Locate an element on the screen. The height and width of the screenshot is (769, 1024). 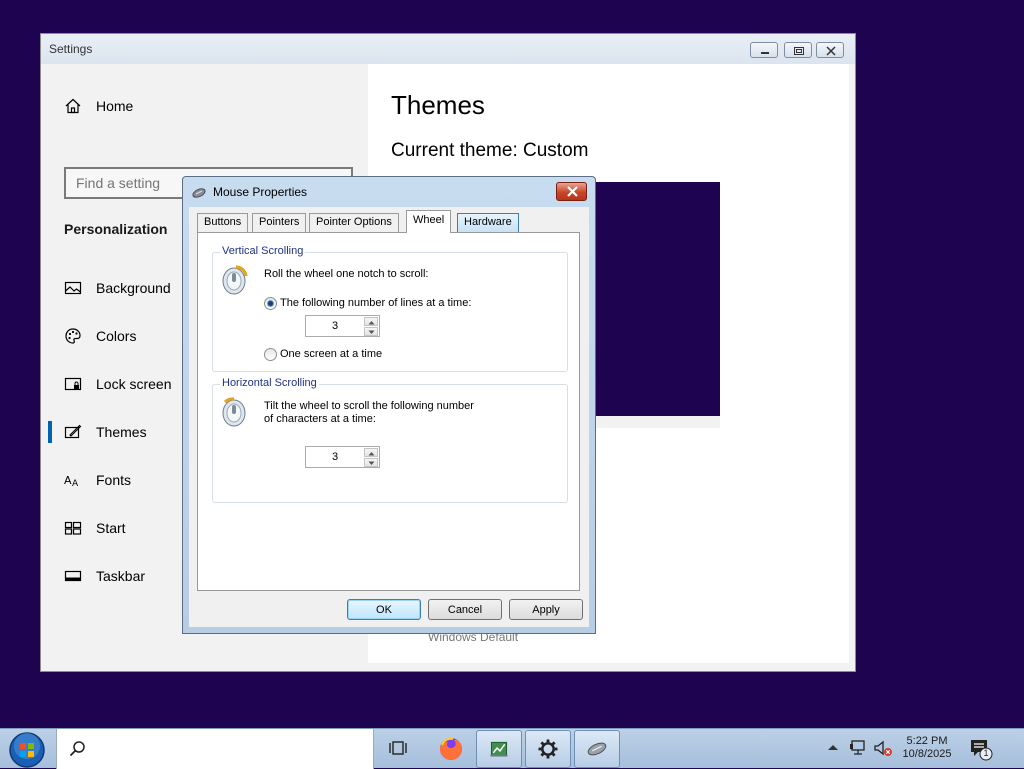
close-button is located at coordinates (830, 50).